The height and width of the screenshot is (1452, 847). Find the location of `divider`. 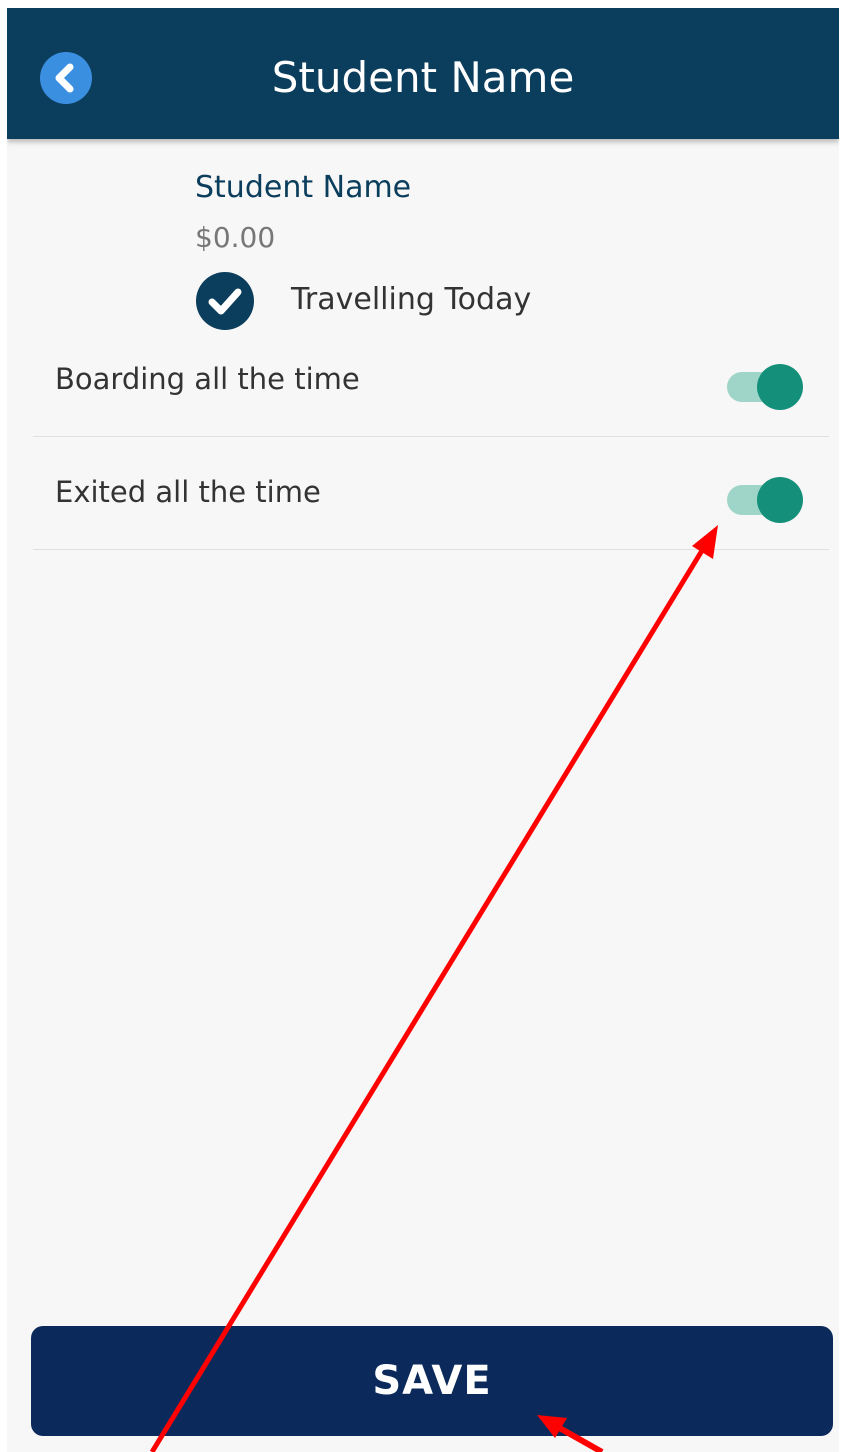

divider is located at coordinates (431, 549).